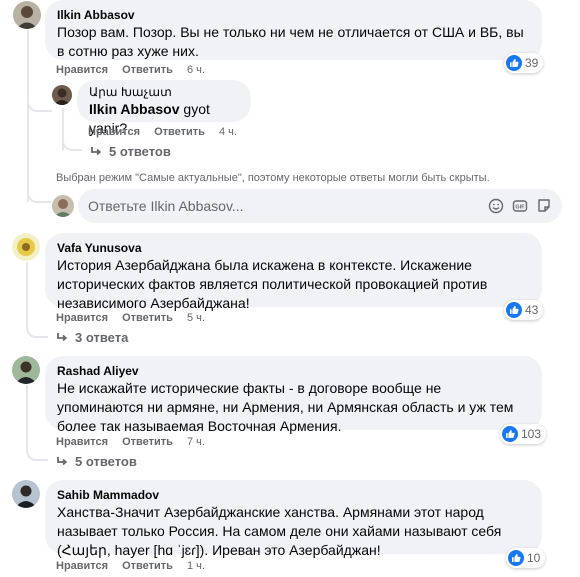 The width and height of the screenshot is (580, 577). Describe the element at coordinates (196, 318) in the screenshot. I see `comment-timestamp: 5 ч.` at that location.